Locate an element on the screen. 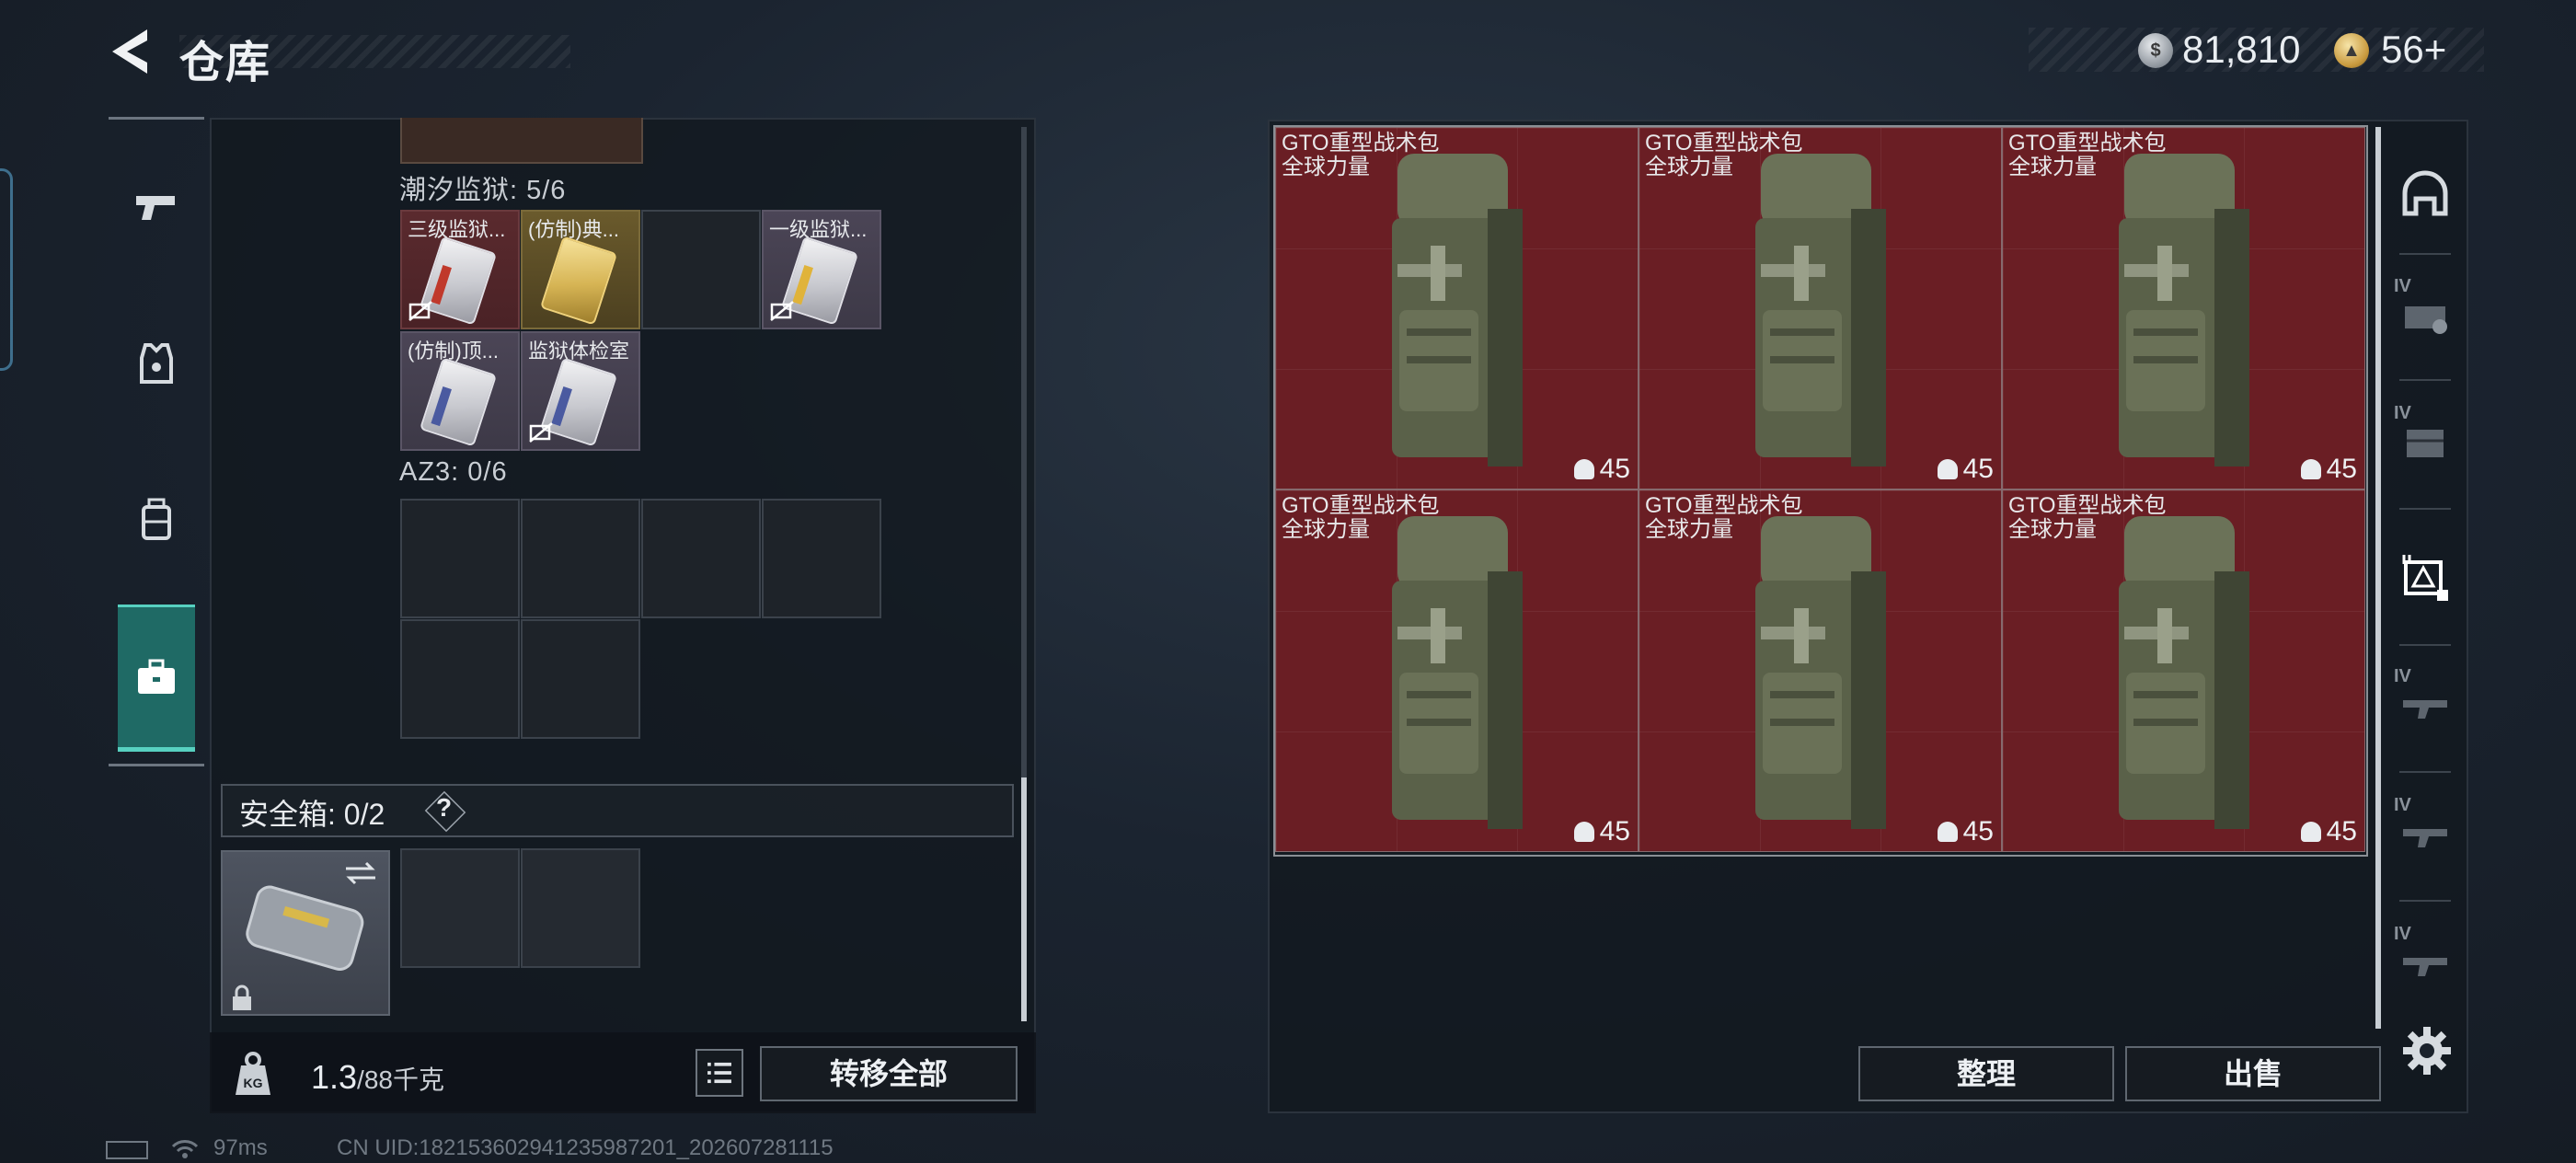  sort-button: 整理 is located at coordinates (1986, 1074).